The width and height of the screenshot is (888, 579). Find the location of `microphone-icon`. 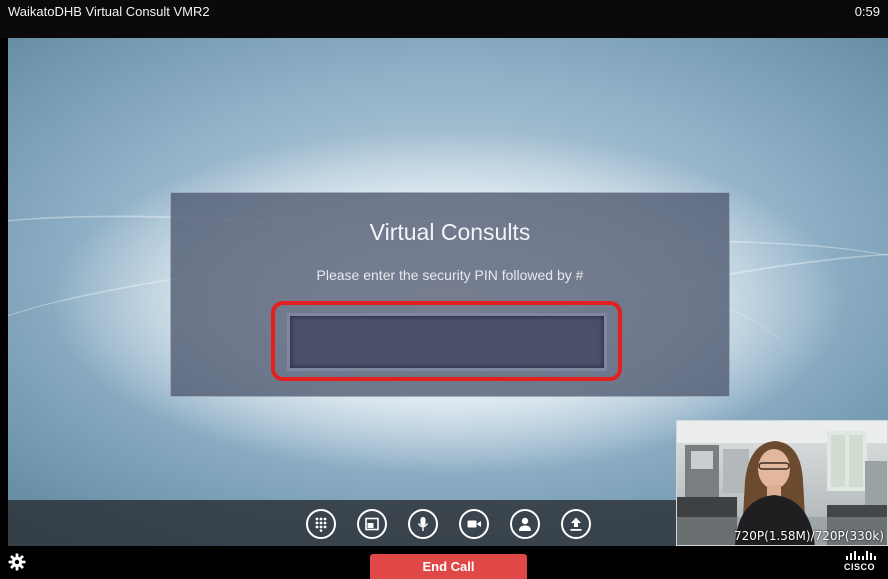

microphone-icon is located at coordinates (423, 524).